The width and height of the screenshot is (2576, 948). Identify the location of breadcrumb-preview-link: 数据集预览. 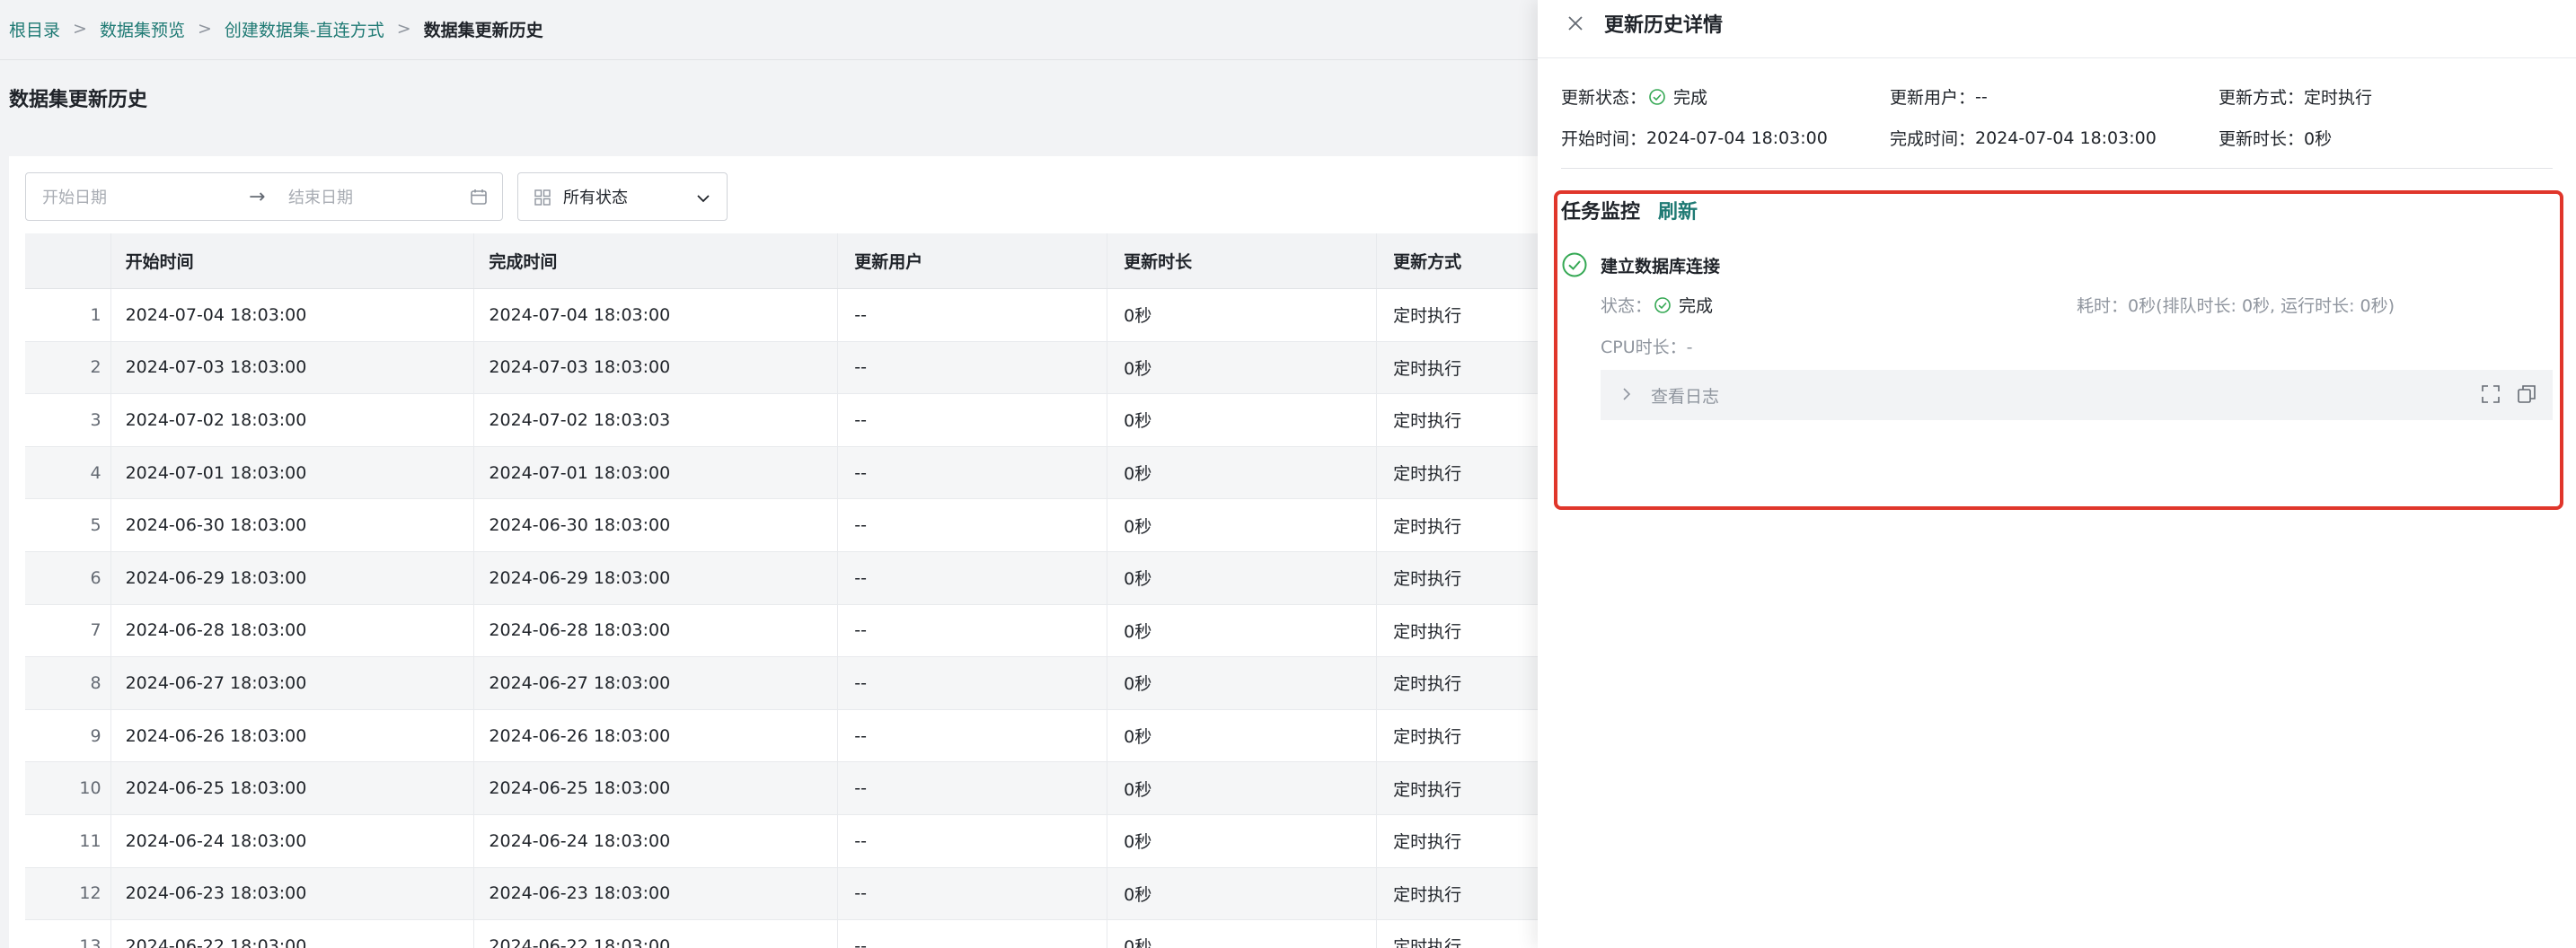
(142, 29).